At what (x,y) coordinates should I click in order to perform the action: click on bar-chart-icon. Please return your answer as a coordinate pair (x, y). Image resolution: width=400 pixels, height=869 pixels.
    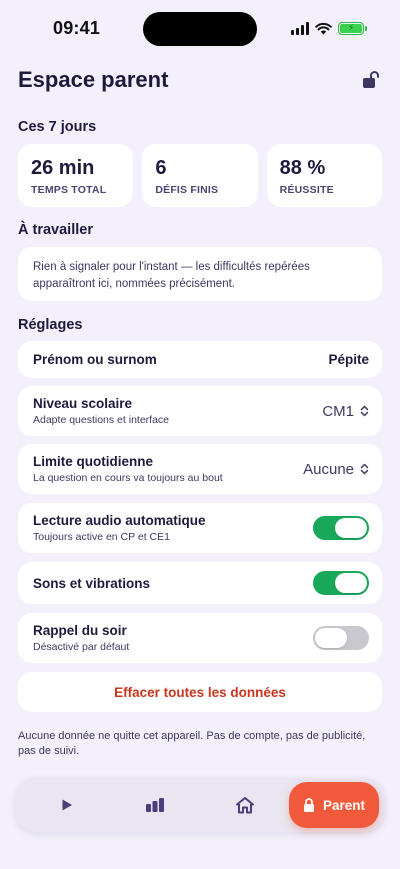
    Looking at the image, I should click on (155, 805).